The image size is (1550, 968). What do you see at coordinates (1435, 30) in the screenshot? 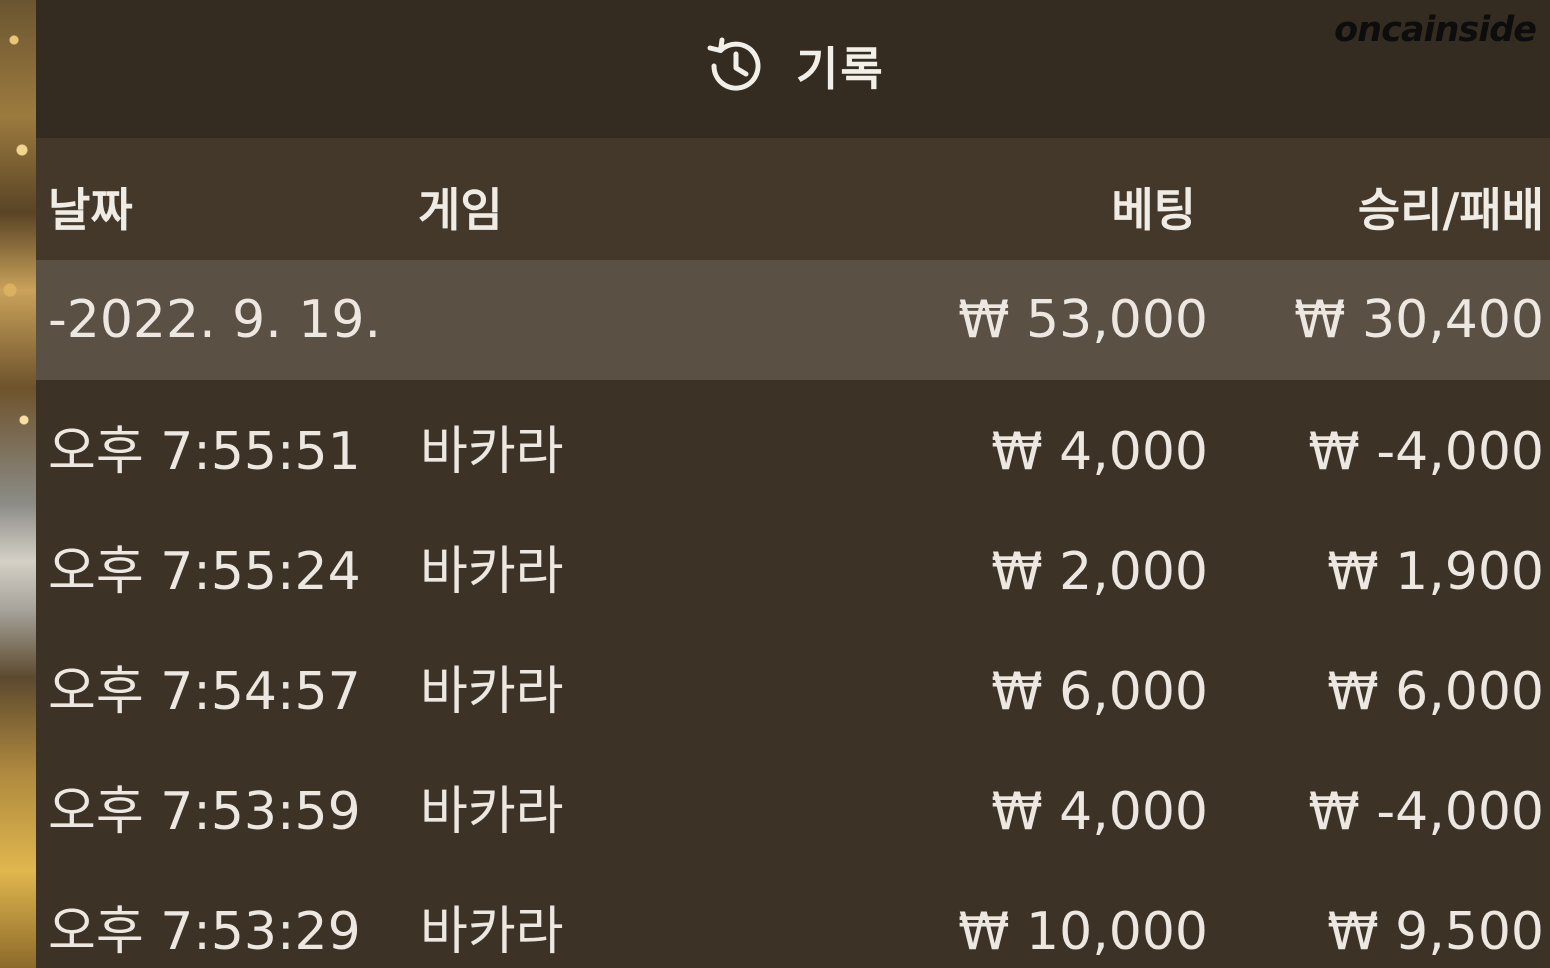
I see `watermark-logo: oncainside` at bounding box center [1435, 30].